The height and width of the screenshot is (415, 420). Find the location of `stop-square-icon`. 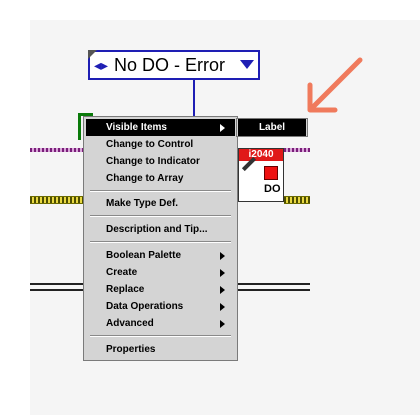

stop-square-icon is located at coordinates (271, 173).